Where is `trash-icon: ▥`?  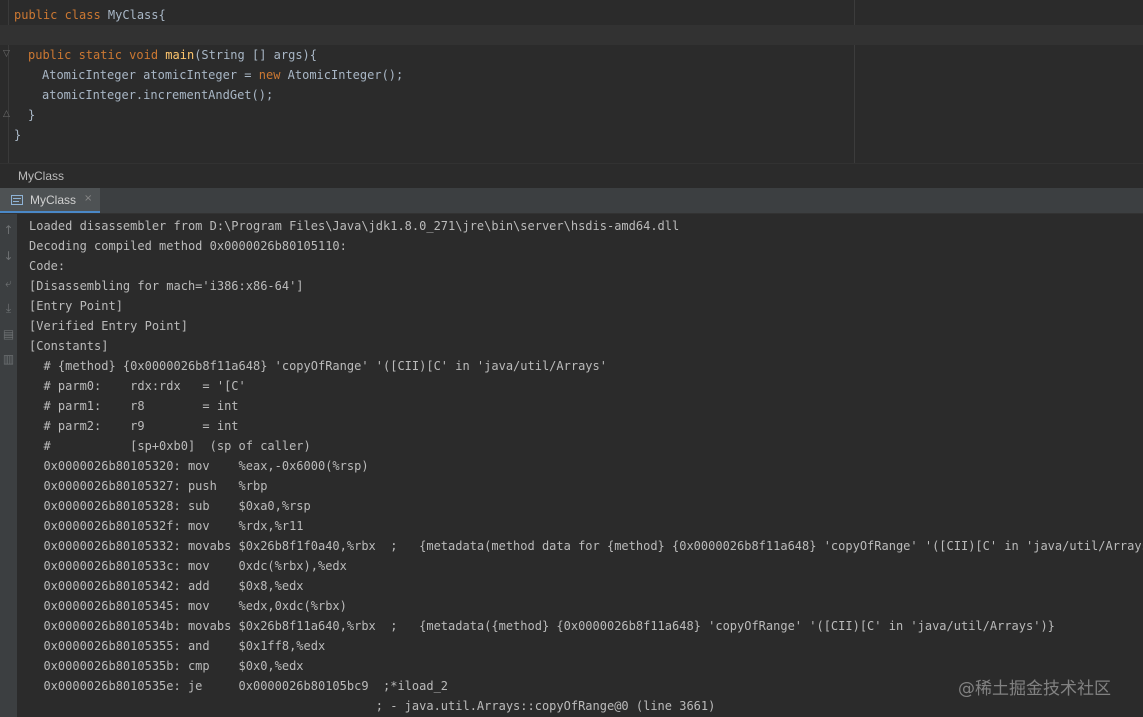 trash-icon: ▥ is located at coordinates (8, 359).